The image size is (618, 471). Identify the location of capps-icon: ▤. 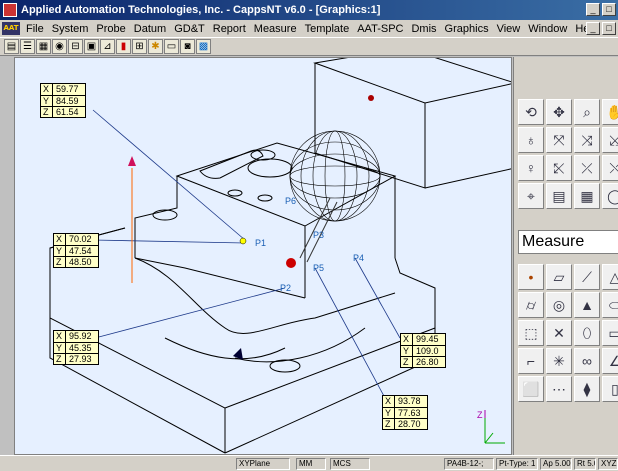
(559, 196).